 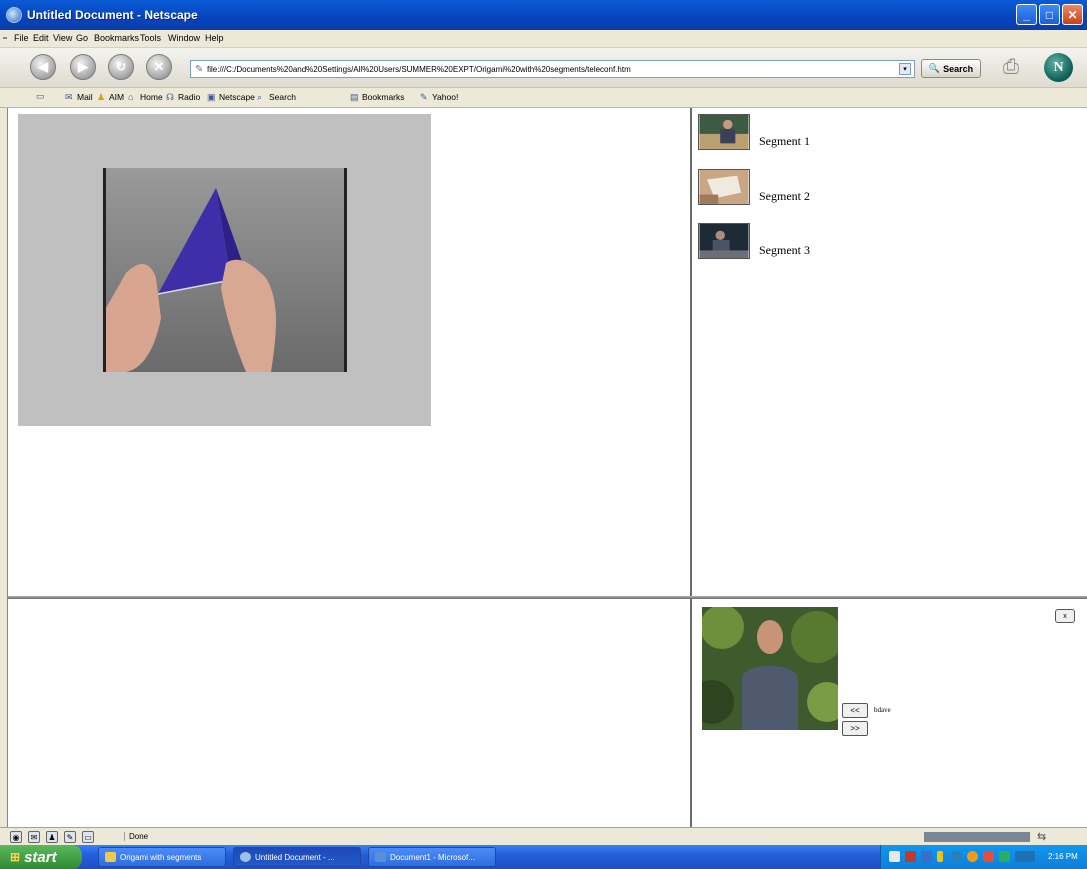 What do you see at coordinates (41, 38) in the screenshot?
I see `menu-edit: Edit` at bounding box center [41, 38].